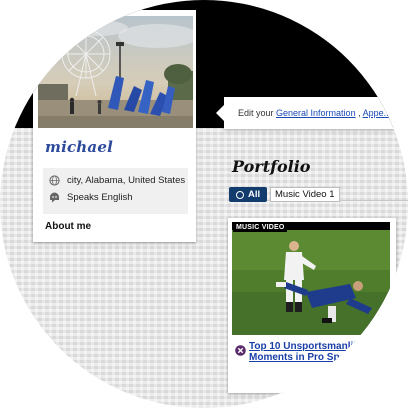  Describe the element at coordinates (260, 227) in the screenshot. I see `music-video-tag: MUSIC VIDEO` at that location.